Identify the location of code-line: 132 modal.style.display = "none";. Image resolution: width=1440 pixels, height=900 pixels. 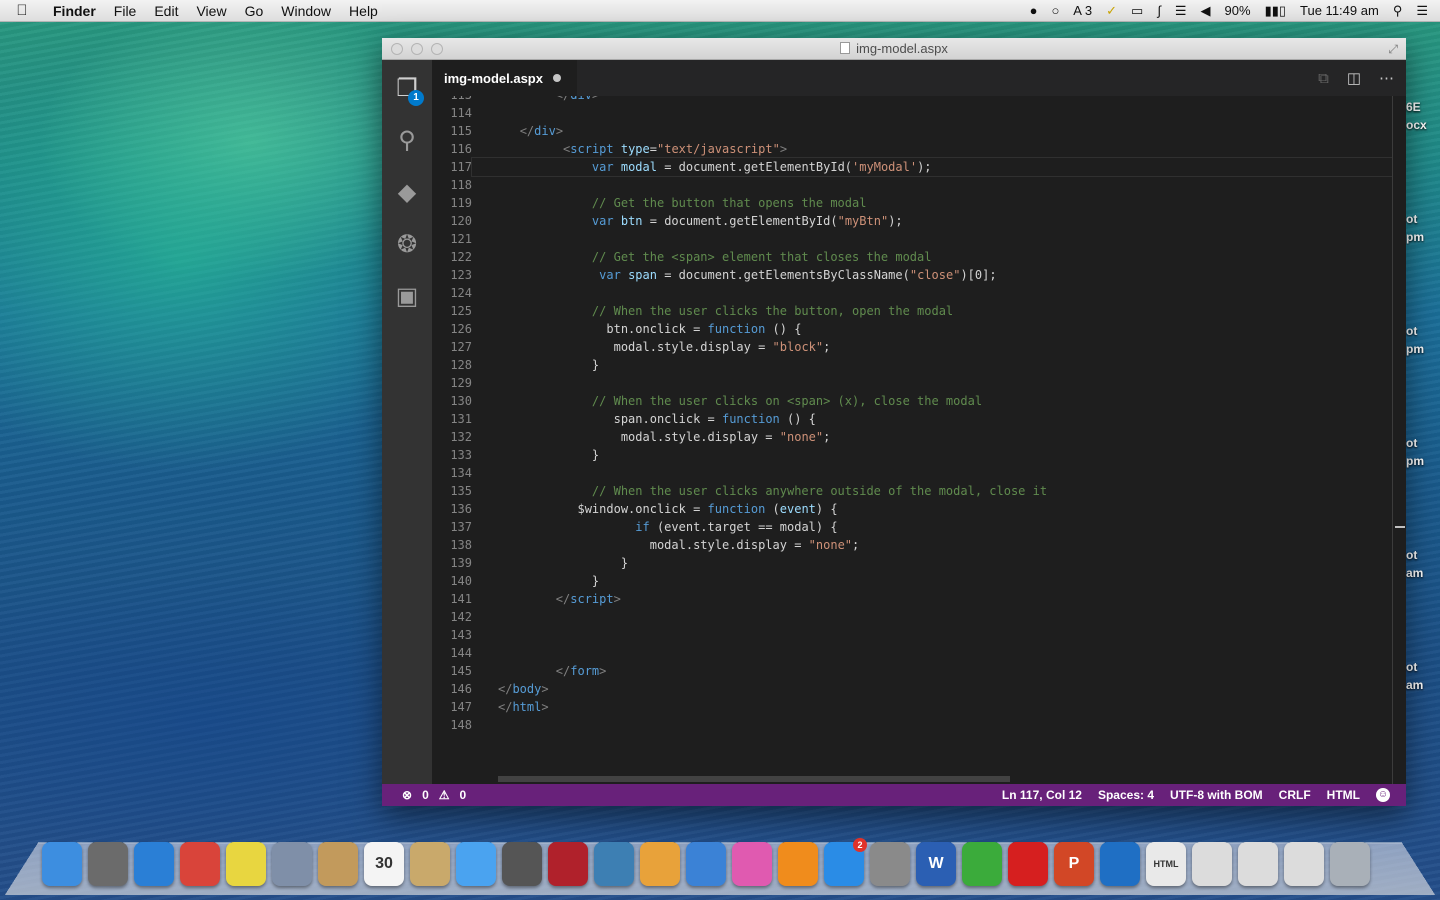
(912, 437).